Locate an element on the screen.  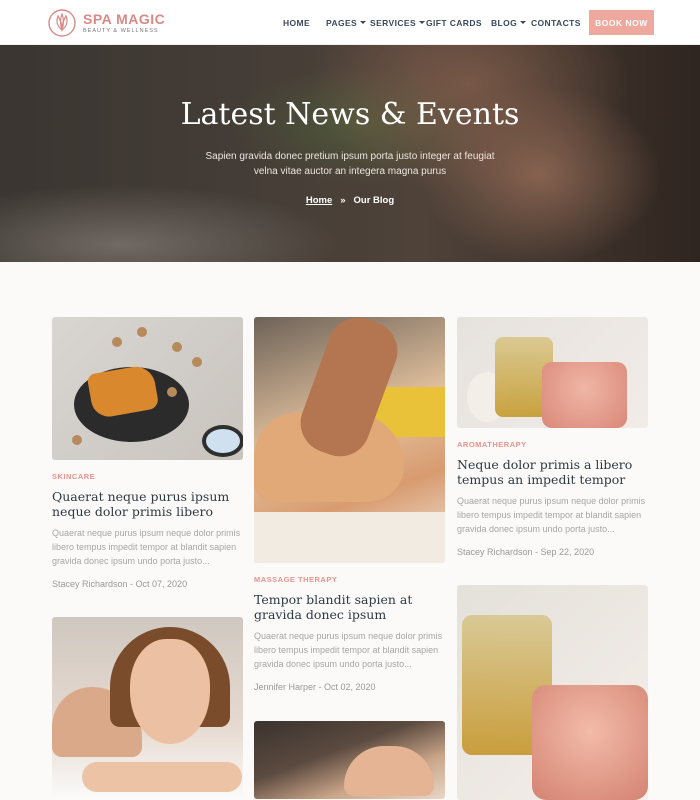
page-title: Latest News & Events is located at coordinates (350, 114).